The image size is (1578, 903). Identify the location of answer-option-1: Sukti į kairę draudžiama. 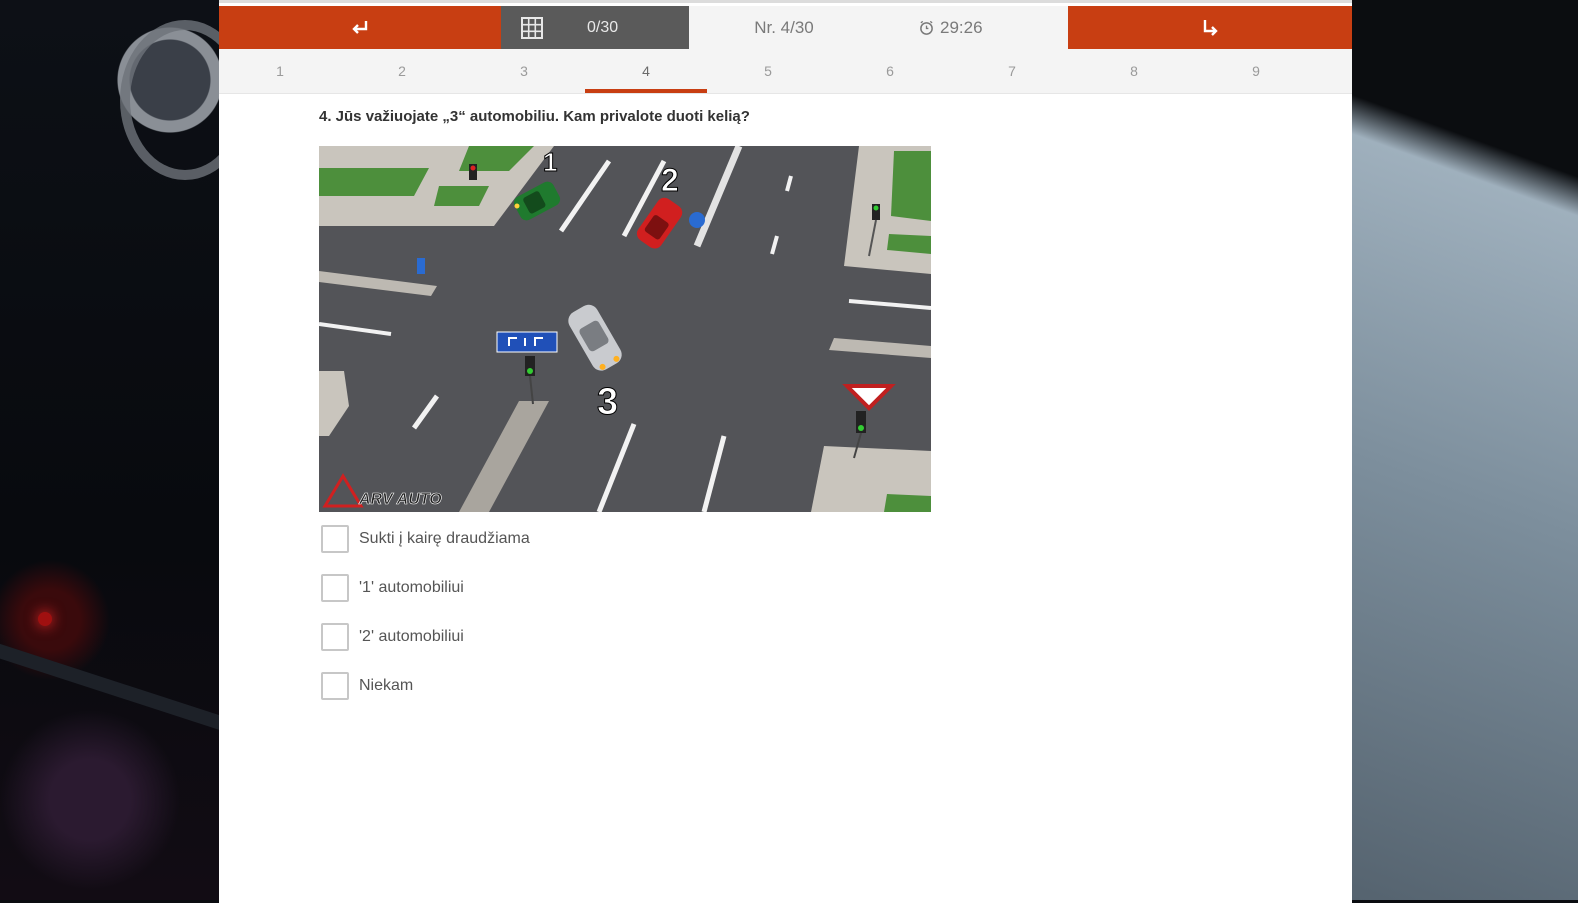
(425, 538).